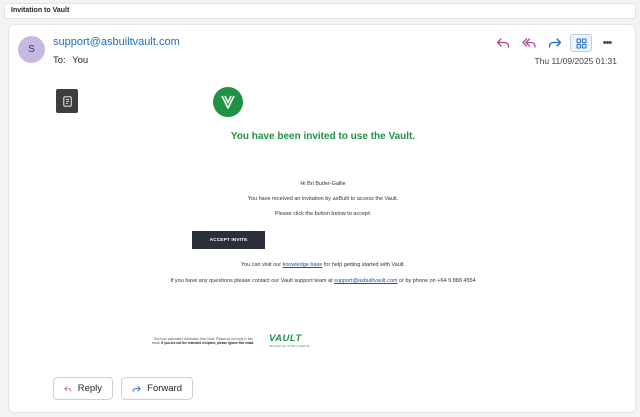 The width and height of the screenshot is (640, 417). What do you see at coordinates (40, 10) in the screenshot?
I see `email-subject: Invitation to Vault` at bounding box center [40, 10].